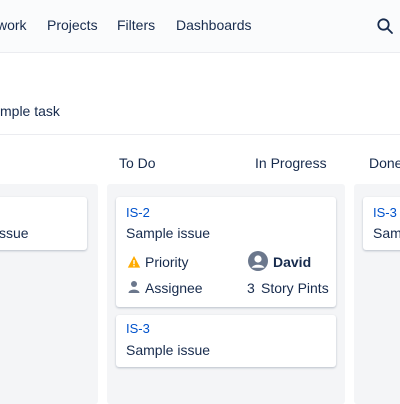 Image resolution: width=400 pixels, height=404 pixels. I want to click on issue-card-done: IS-3 Sam, so click(381, 223).